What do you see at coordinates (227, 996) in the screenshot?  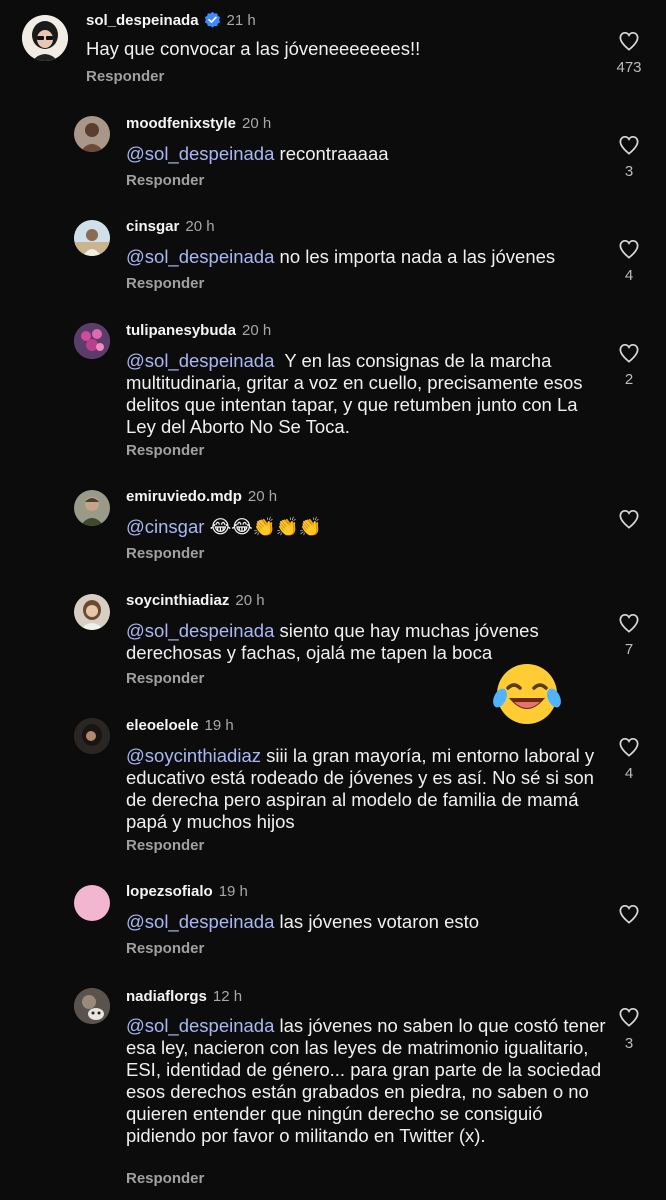 I see `timestamp: 12 h` at bounding box center [227, 996].